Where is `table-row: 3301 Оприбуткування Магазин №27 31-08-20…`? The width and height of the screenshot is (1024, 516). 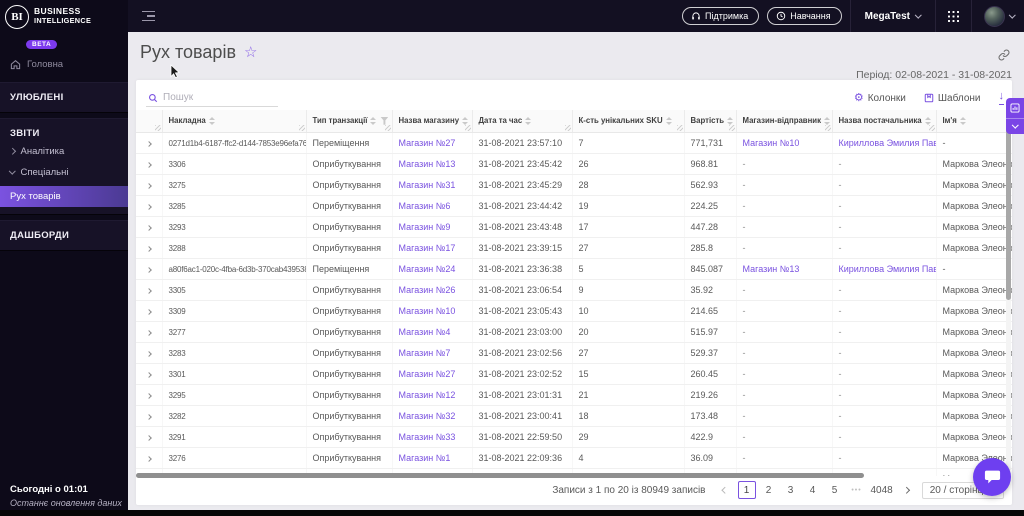
table-row: 3301 Оприбуткування Магазин №27 31-08-20… is located at coordinates (574, 374).